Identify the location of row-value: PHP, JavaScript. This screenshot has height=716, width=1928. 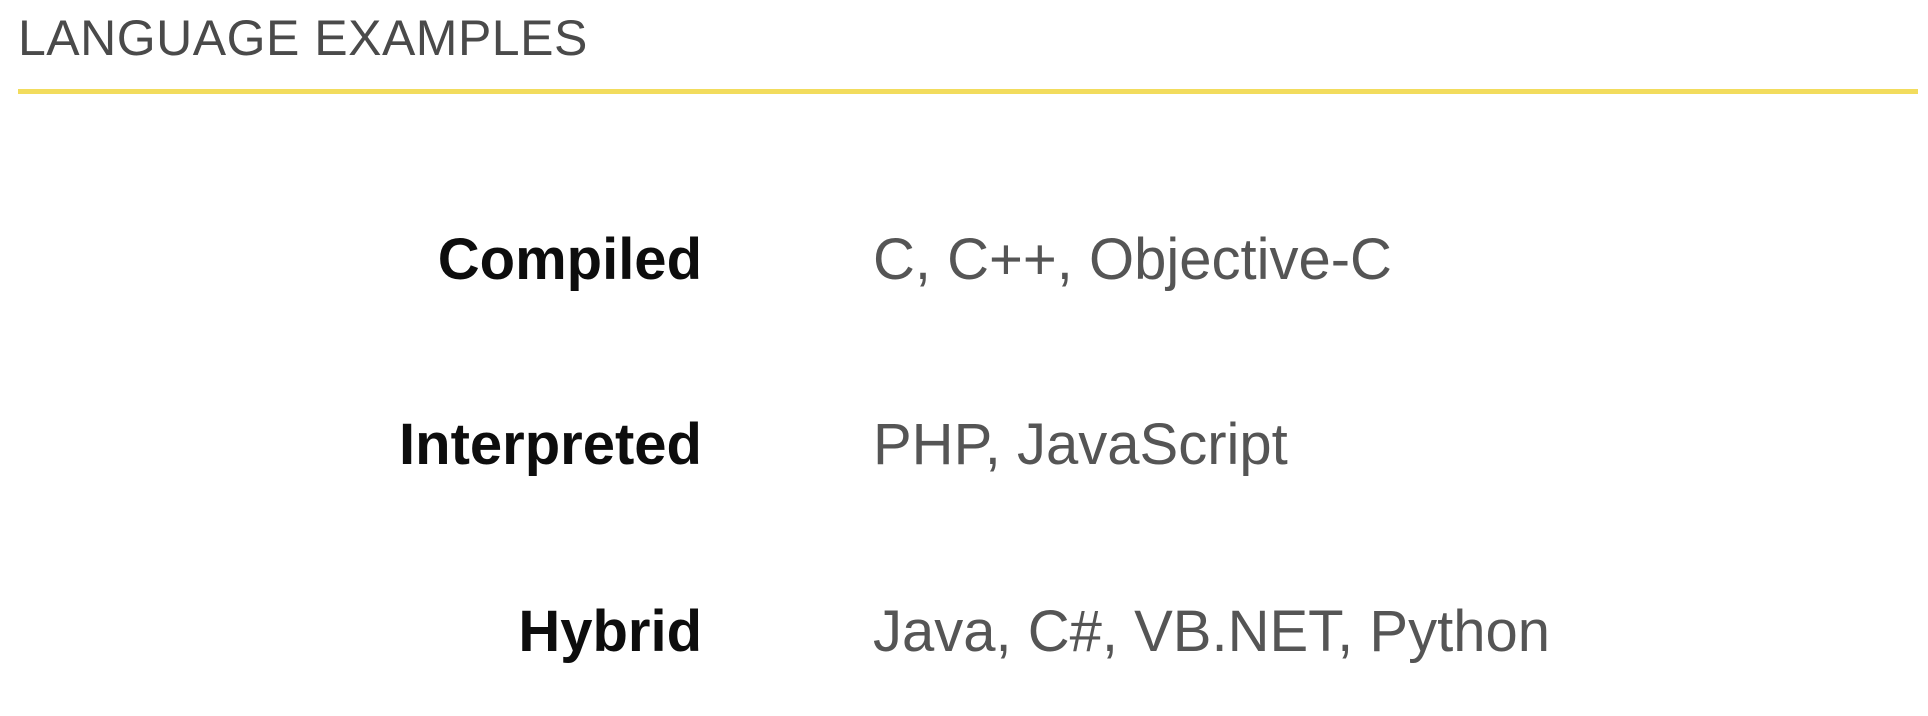
(1080, 444).